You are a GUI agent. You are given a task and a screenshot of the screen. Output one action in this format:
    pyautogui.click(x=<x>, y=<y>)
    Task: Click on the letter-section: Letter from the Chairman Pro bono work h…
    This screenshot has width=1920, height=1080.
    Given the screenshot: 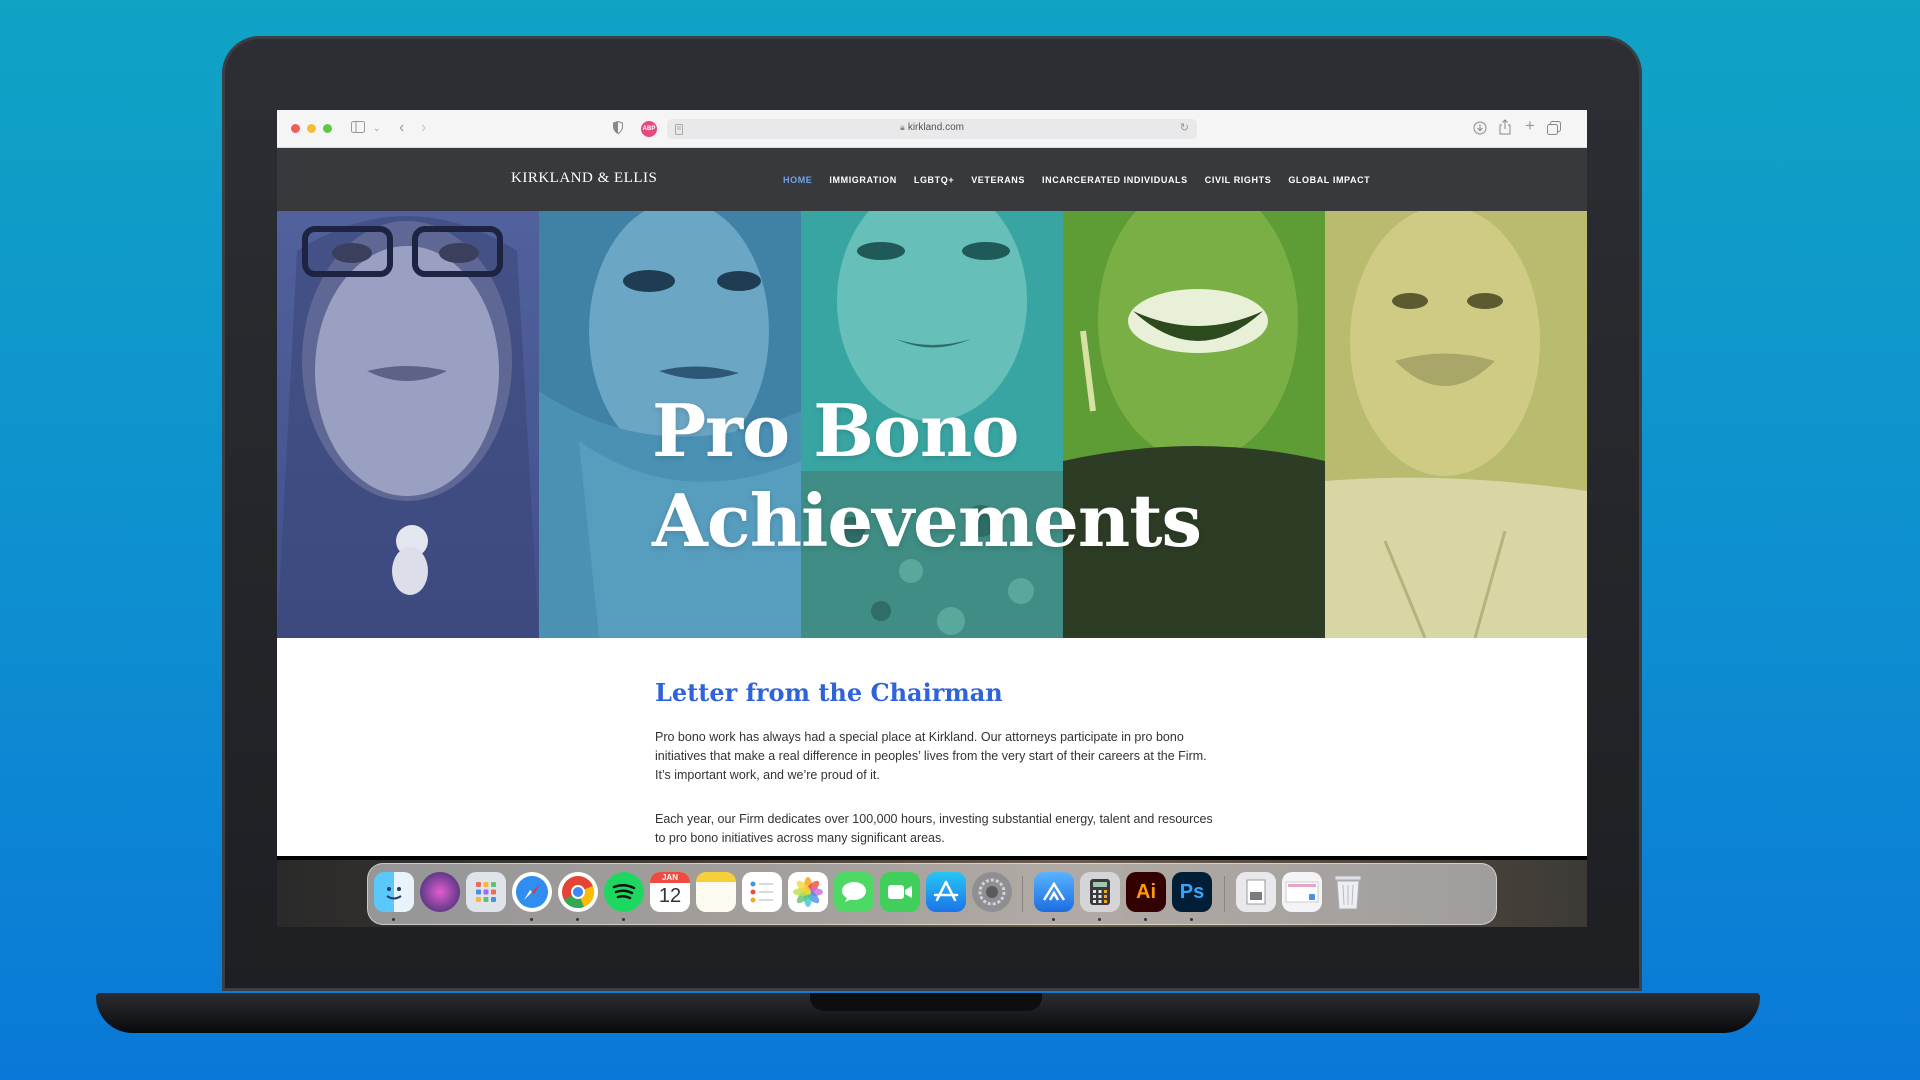 What is the action you would take?
    pyautogui.click(x=932, y=747)
    